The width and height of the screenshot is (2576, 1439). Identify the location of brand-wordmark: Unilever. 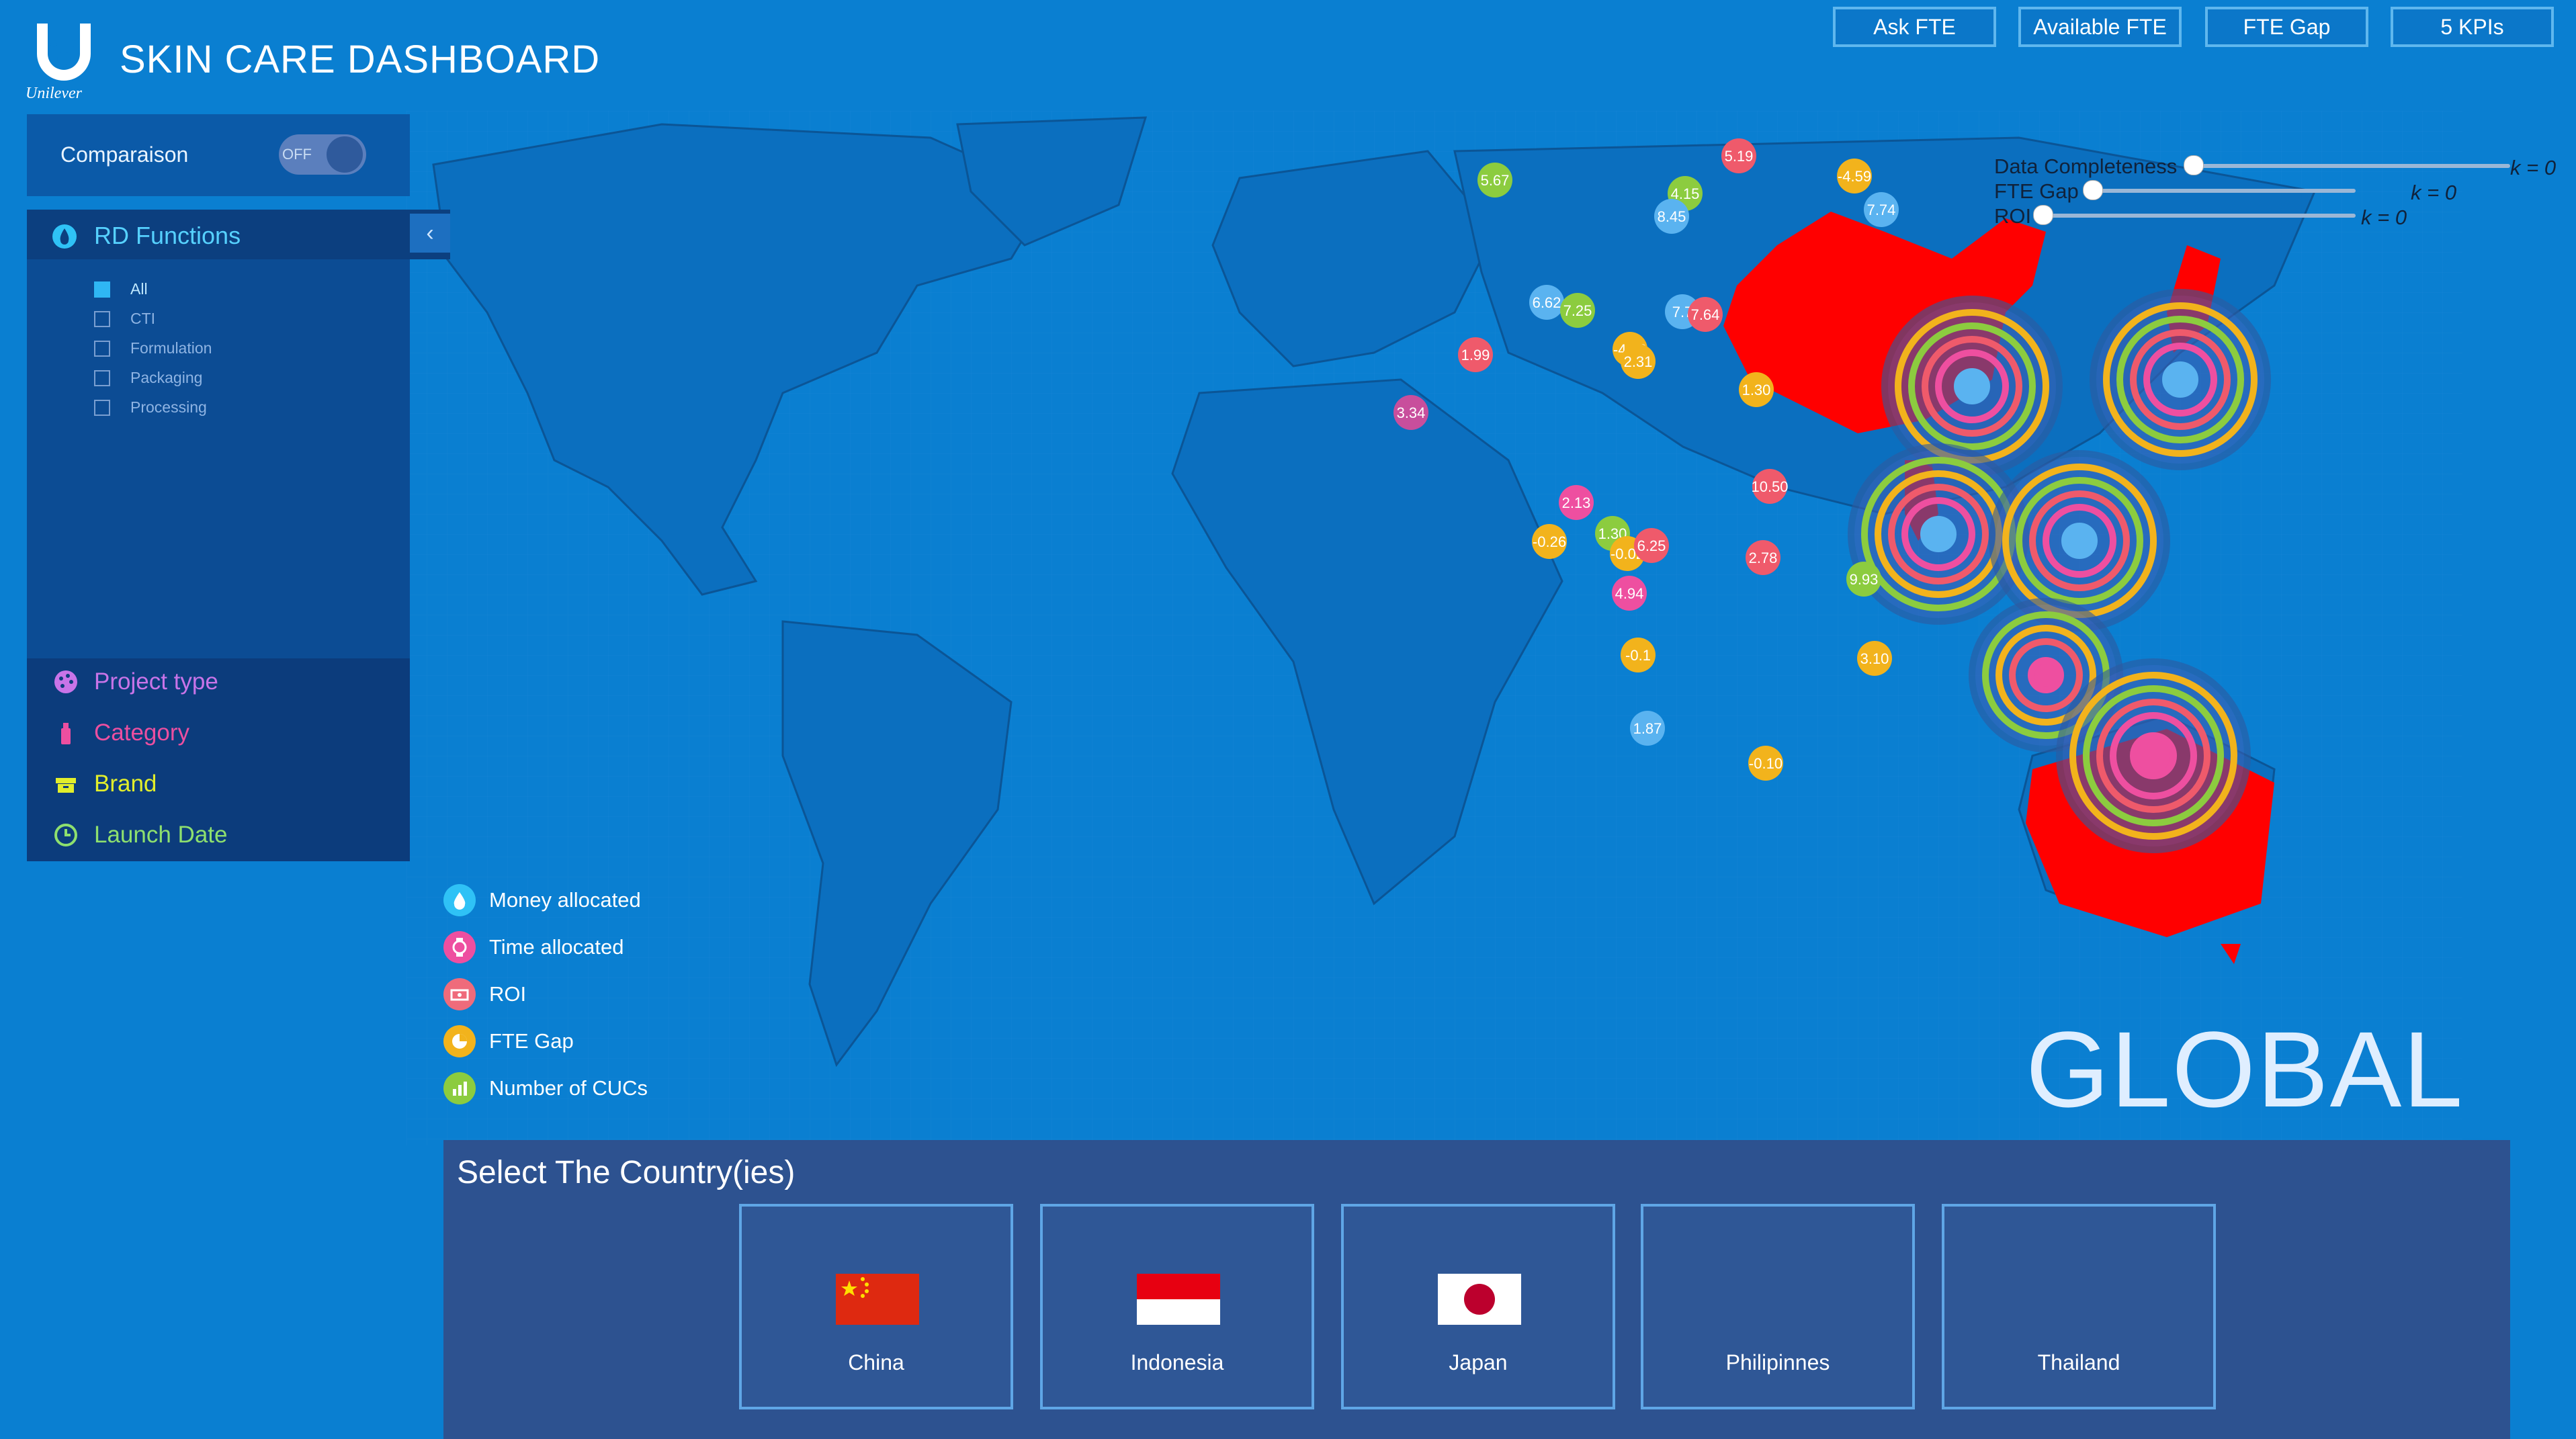
(54, 93).